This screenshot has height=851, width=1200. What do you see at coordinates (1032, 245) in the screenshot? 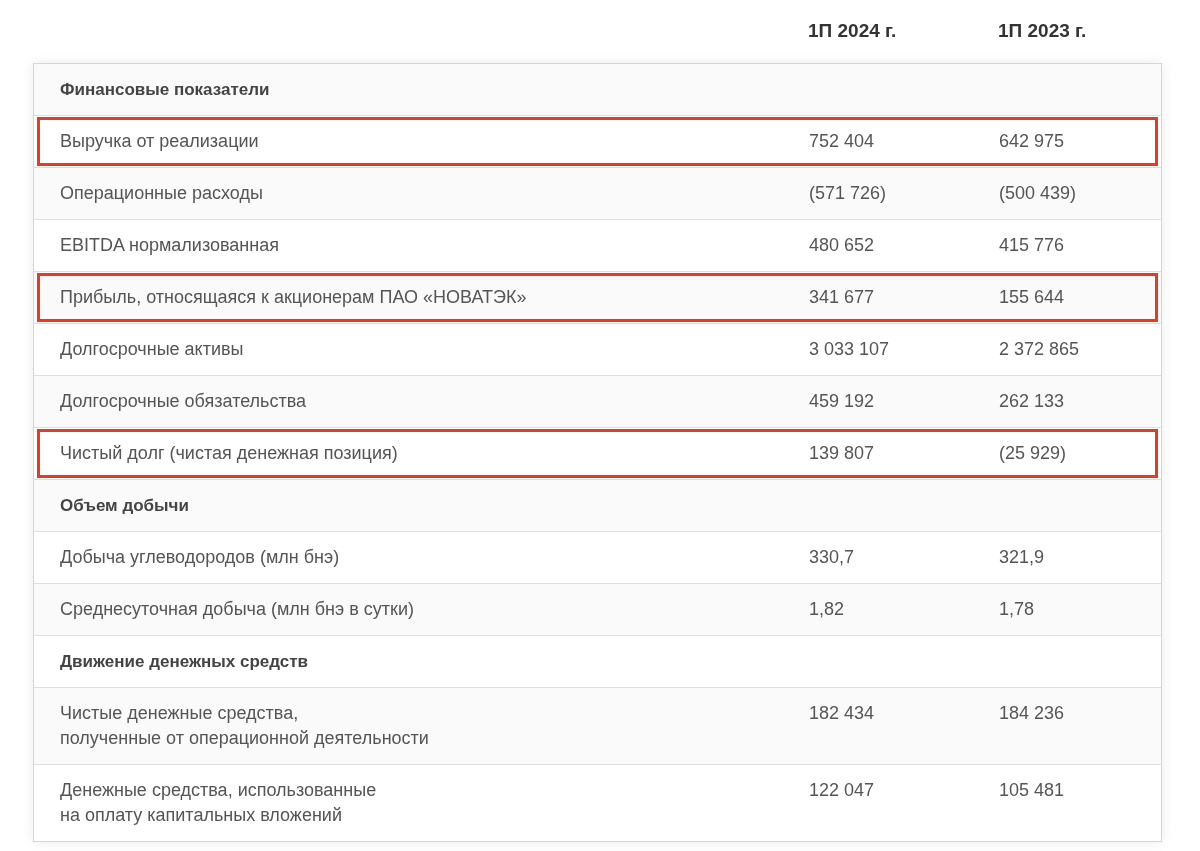
I see `table-cell-text: 415 776` at bounding box center [1032, 245].